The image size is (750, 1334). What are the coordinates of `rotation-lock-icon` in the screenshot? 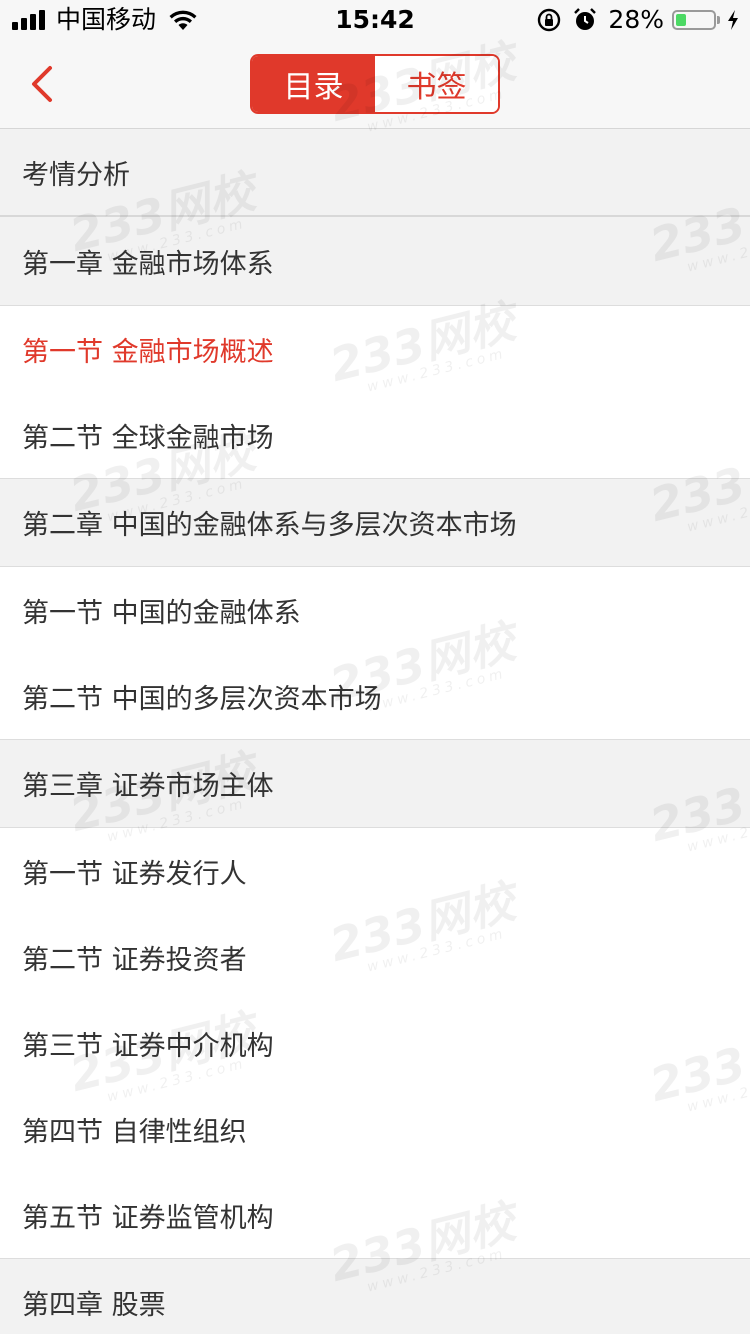 It's located at (549, 20).